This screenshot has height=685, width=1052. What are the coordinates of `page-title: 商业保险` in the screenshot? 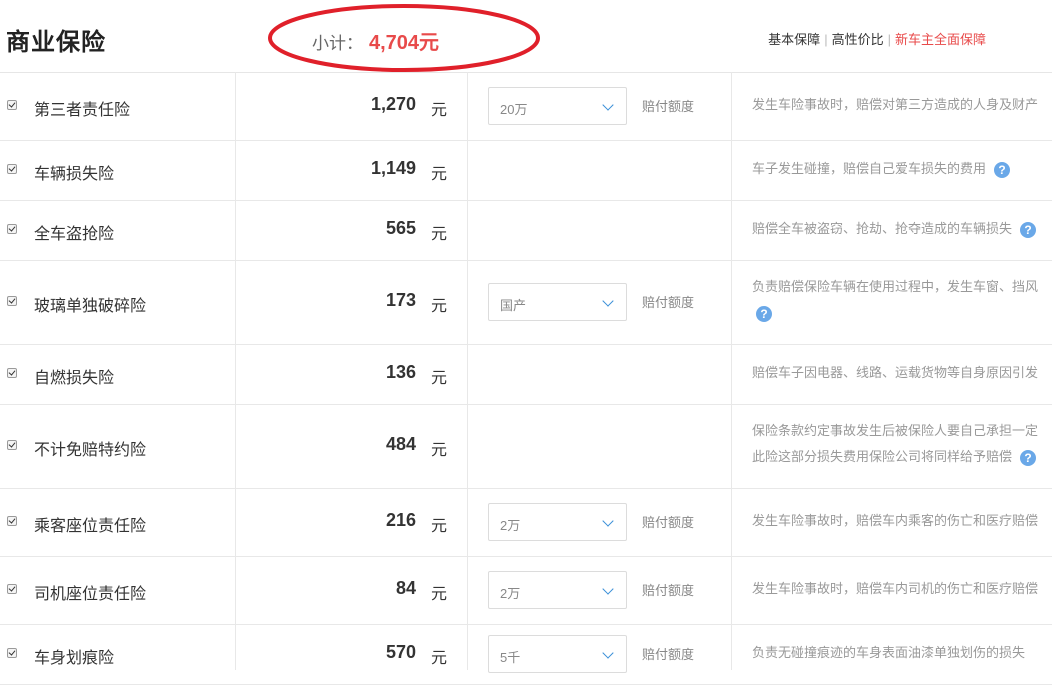 It's located at (56, 42).